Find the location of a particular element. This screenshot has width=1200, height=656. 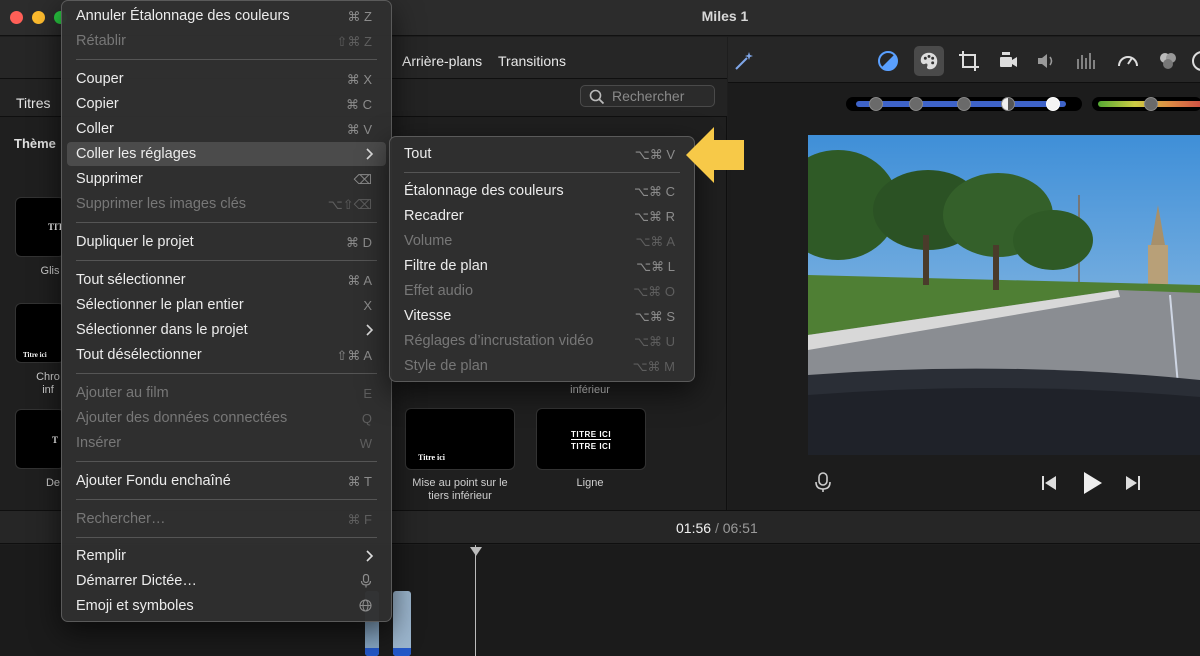

menu-item-add-to-movie: Ajouter au film E is located at coordinates (226, 393).